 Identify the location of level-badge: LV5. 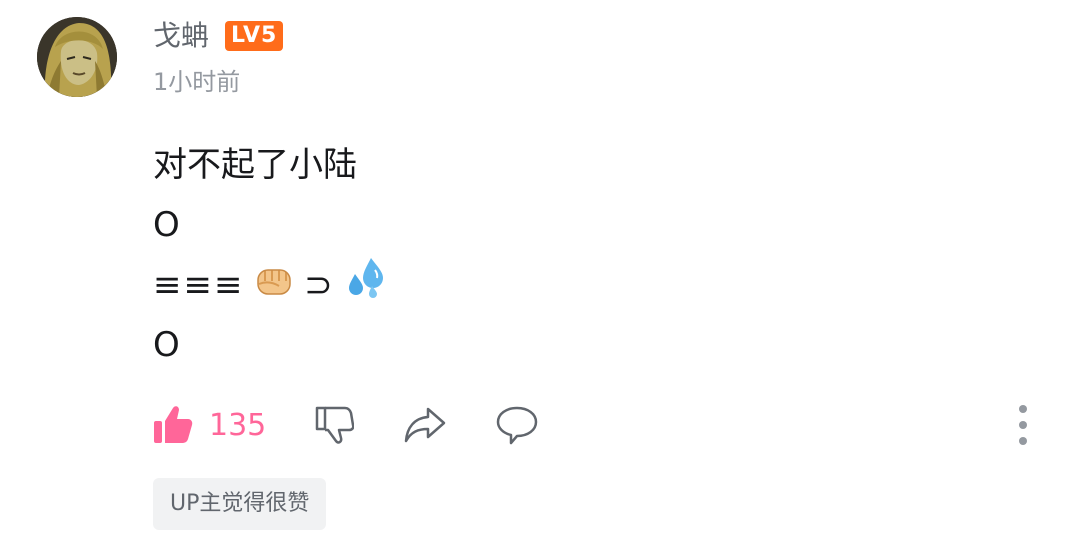
(254, 36).